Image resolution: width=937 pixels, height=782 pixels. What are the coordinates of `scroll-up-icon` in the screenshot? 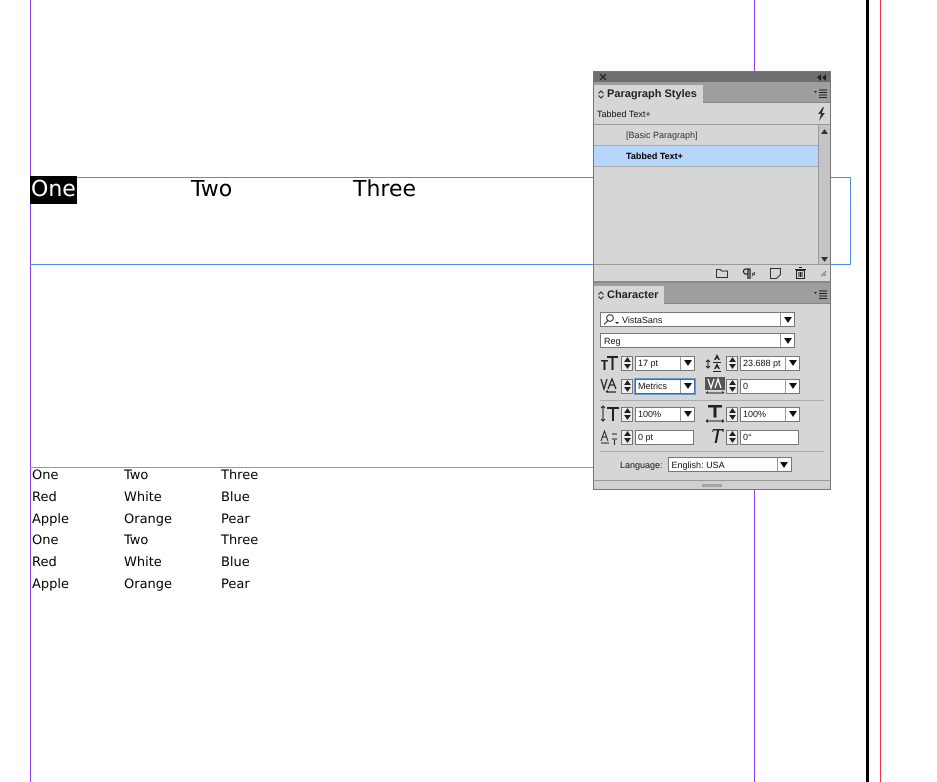 It's located at (824, 131).